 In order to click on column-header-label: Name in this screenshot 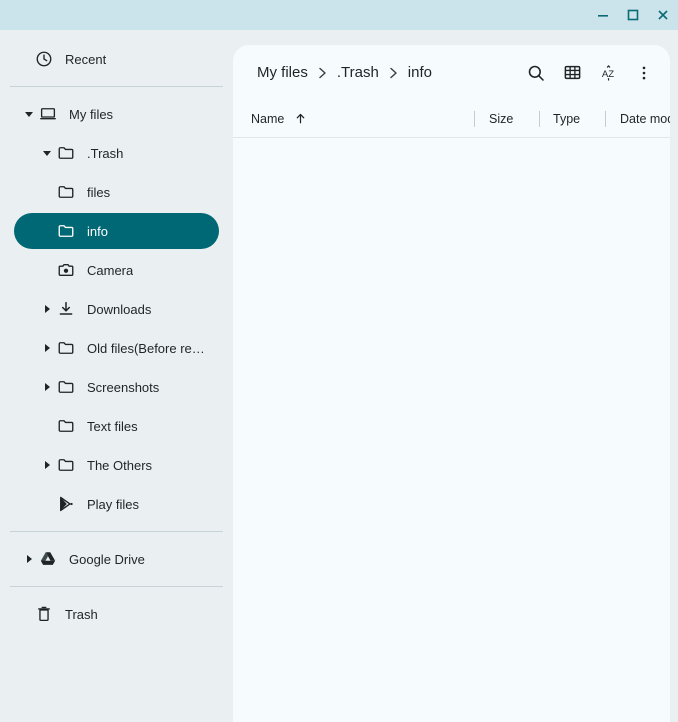, I will do `click(268, 118)`.